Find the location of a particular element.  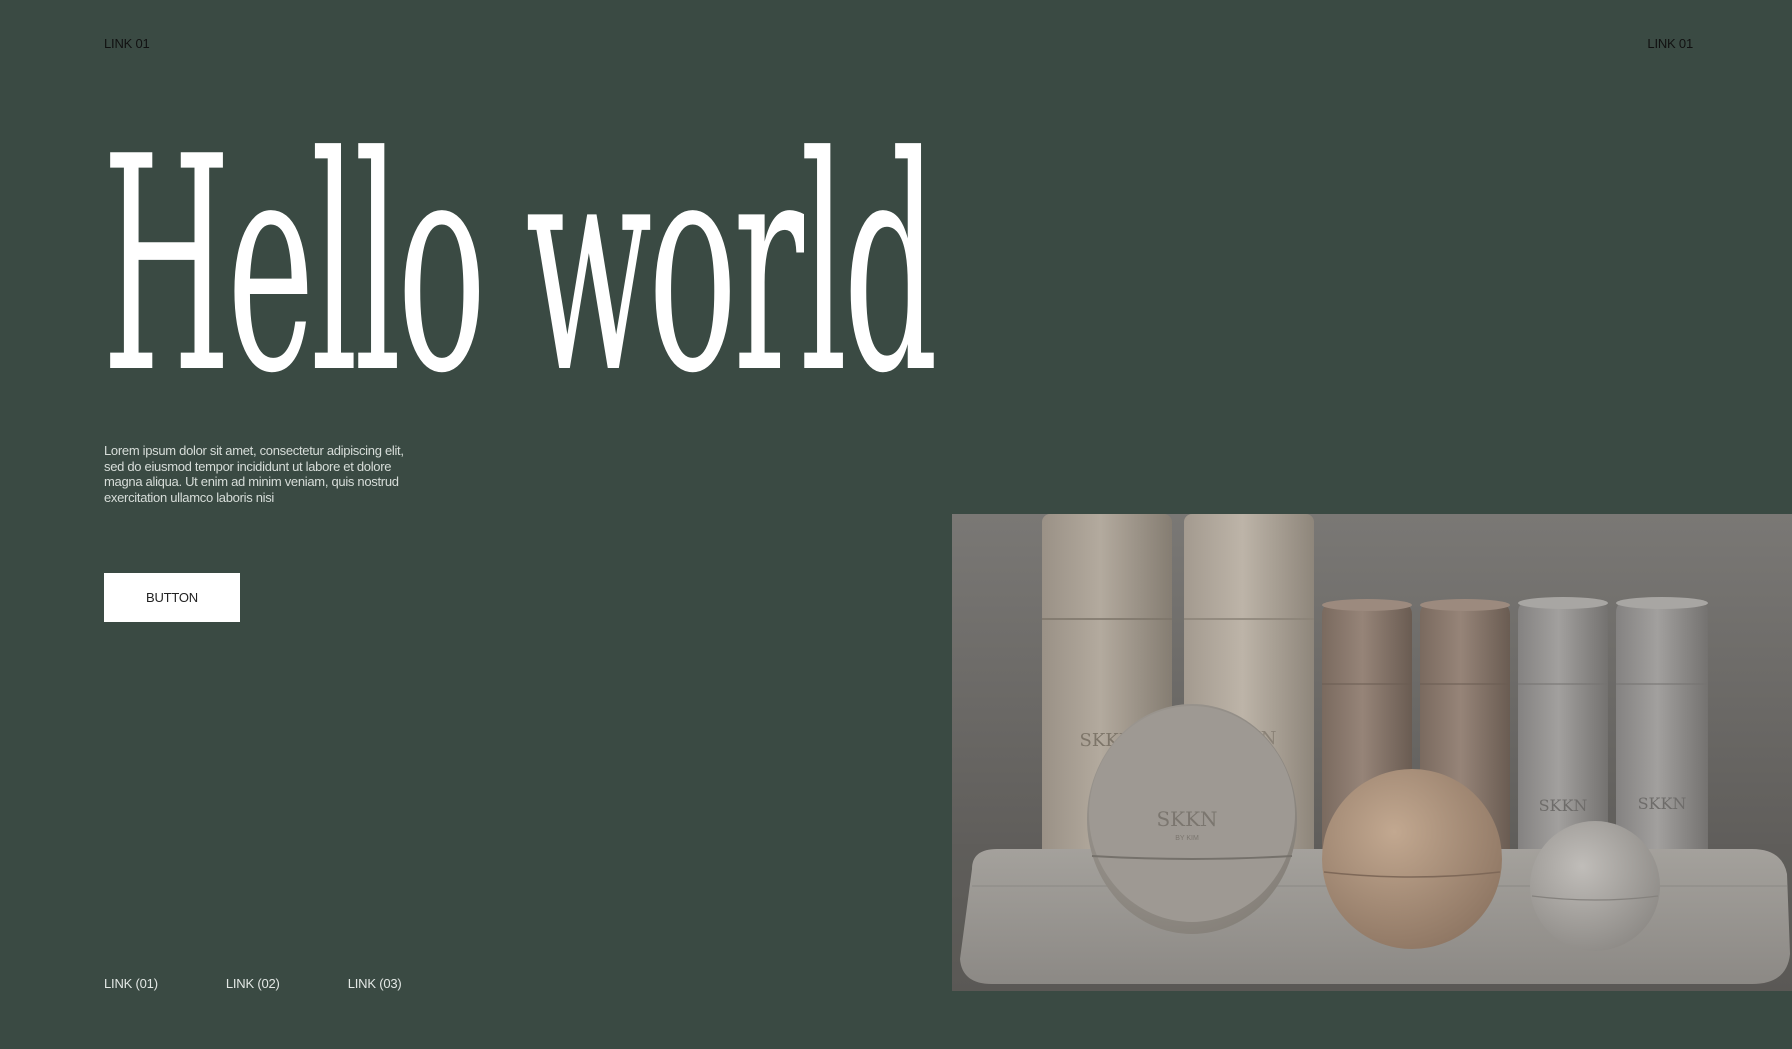

footer-link-02: LINK (02) is located at coordinates (253, 983).